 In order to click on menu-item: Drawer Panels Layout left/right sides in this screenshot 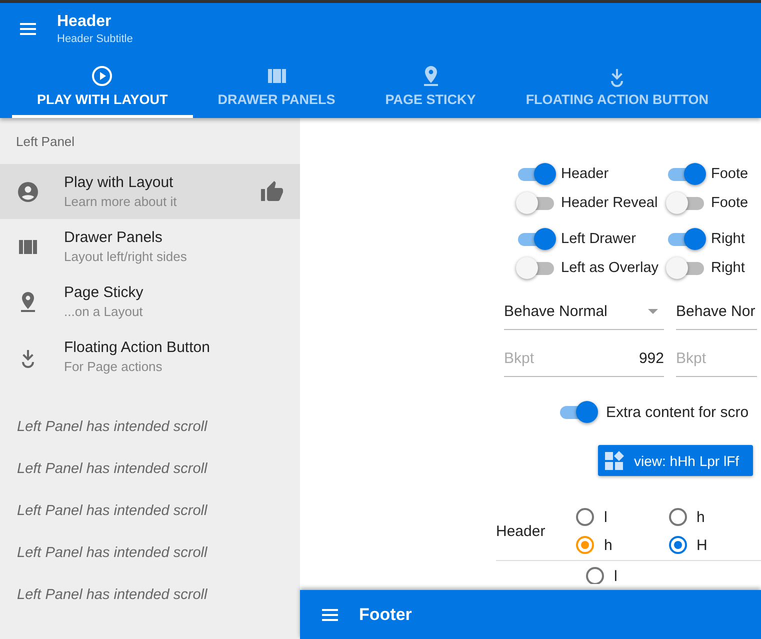, I will do `click(150, 246)`.